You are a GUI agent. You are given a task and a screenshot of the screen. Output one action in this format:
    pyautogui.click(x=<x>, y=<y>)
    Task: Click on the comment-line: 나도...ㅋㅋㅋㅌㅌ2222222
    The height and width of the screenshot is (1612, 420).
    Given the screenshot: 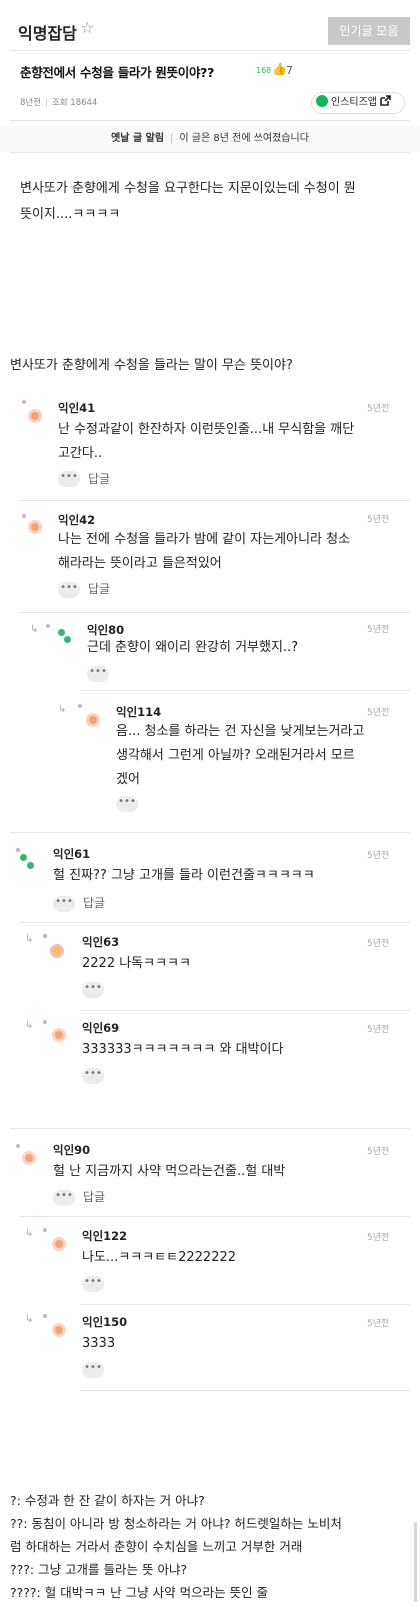 What is the action you would take?
    pyautogui.click(x=159, y=1257)
    